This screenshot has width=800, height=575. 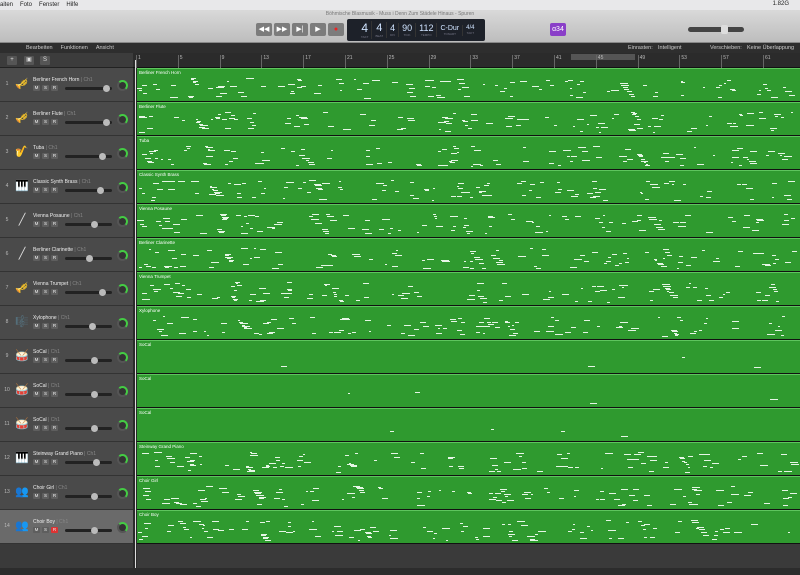 What do you see at coordinates (468, 85) in the screenshot?
I see `midi-region: Berliner French Horn` at bounding box center [468, 85].